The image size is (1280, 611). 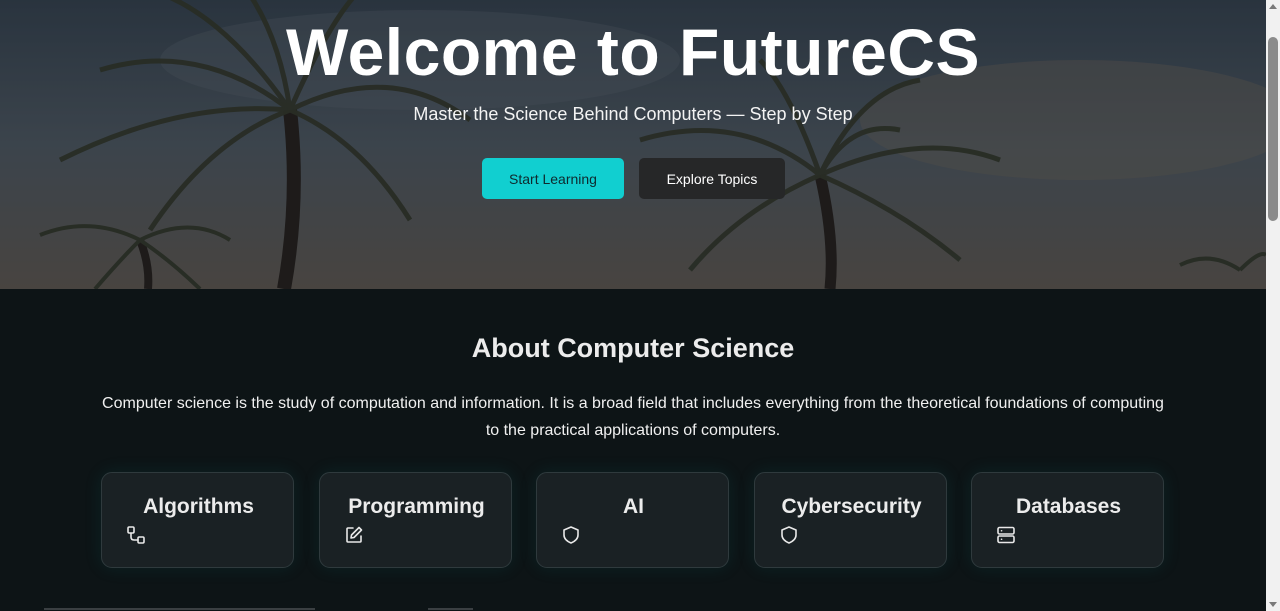 What do you see at coordinates (1273, 6) in the screenshot?
I see `scroll-up-arrow-icon` at bounding box center [1273, 6].